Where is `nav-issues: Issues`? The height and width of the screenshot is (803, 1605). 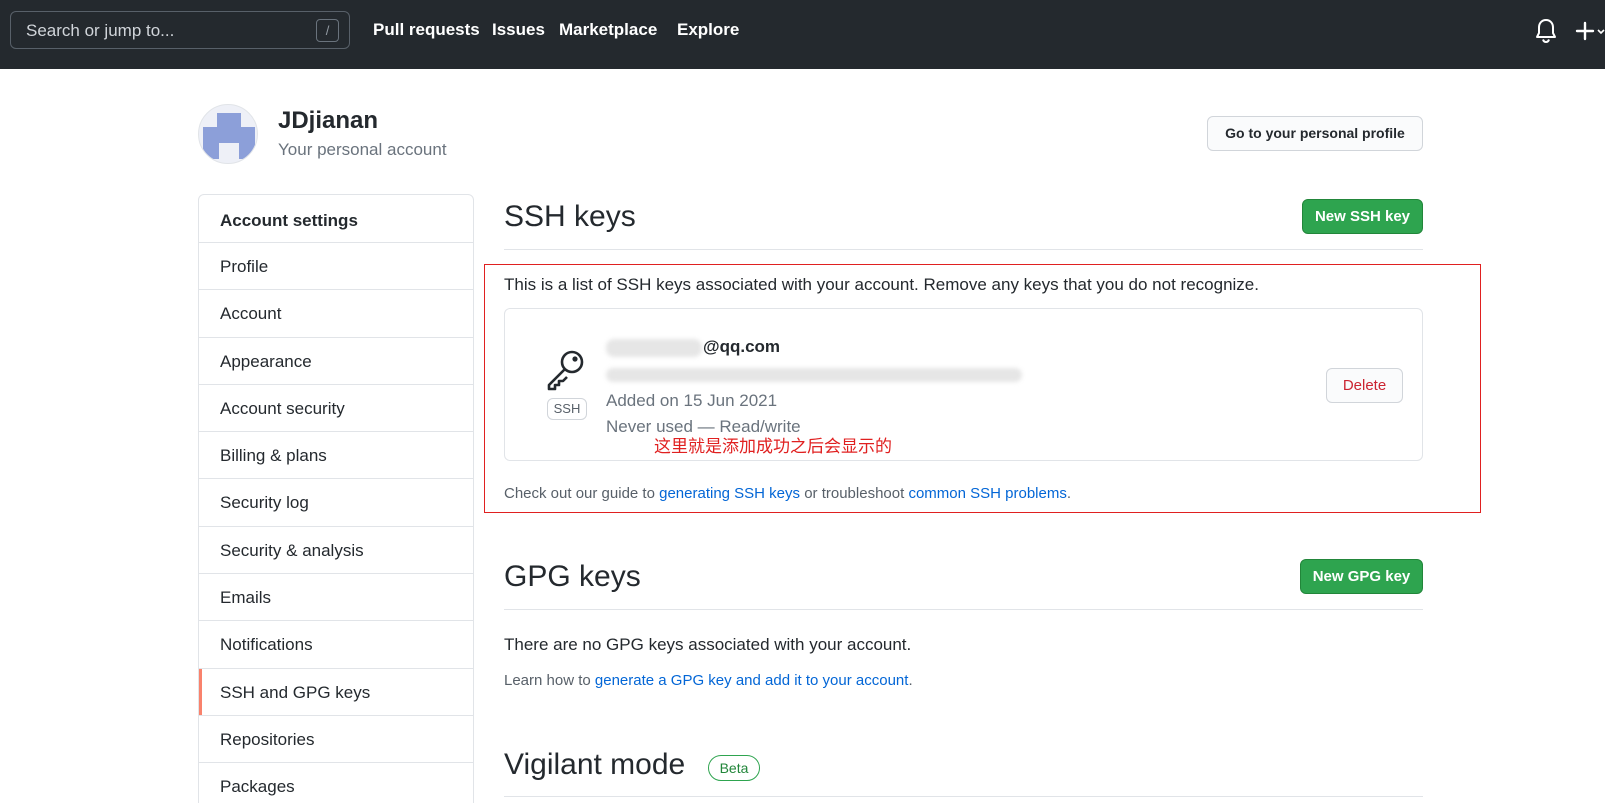 nav-issues: Issues is located at coordinates (518, 30).